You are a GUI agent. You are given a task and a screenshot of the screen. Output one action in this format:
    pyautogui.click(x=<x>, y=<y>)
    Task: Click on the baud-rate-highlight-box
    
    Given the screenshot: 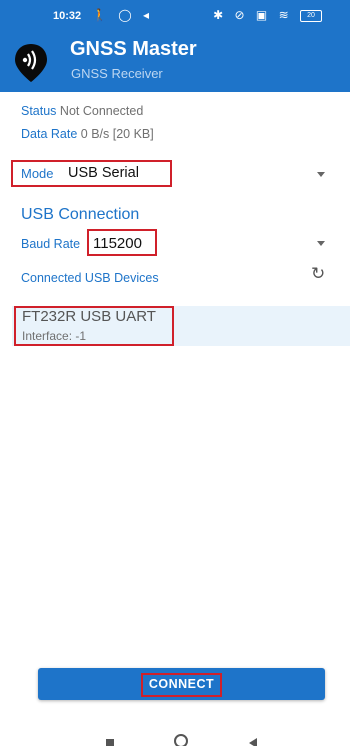 What is the action you would take?
    pyautogui.click(x=122, y=242)
    